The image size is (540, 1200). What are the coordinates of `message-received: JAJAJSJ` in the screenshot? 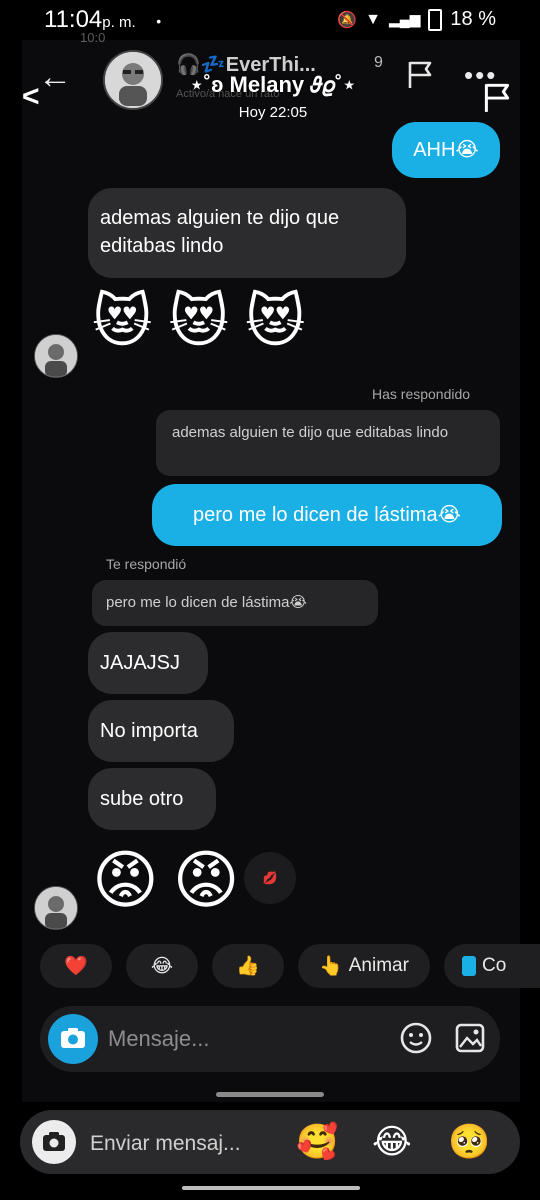 It's located at (148, 663).